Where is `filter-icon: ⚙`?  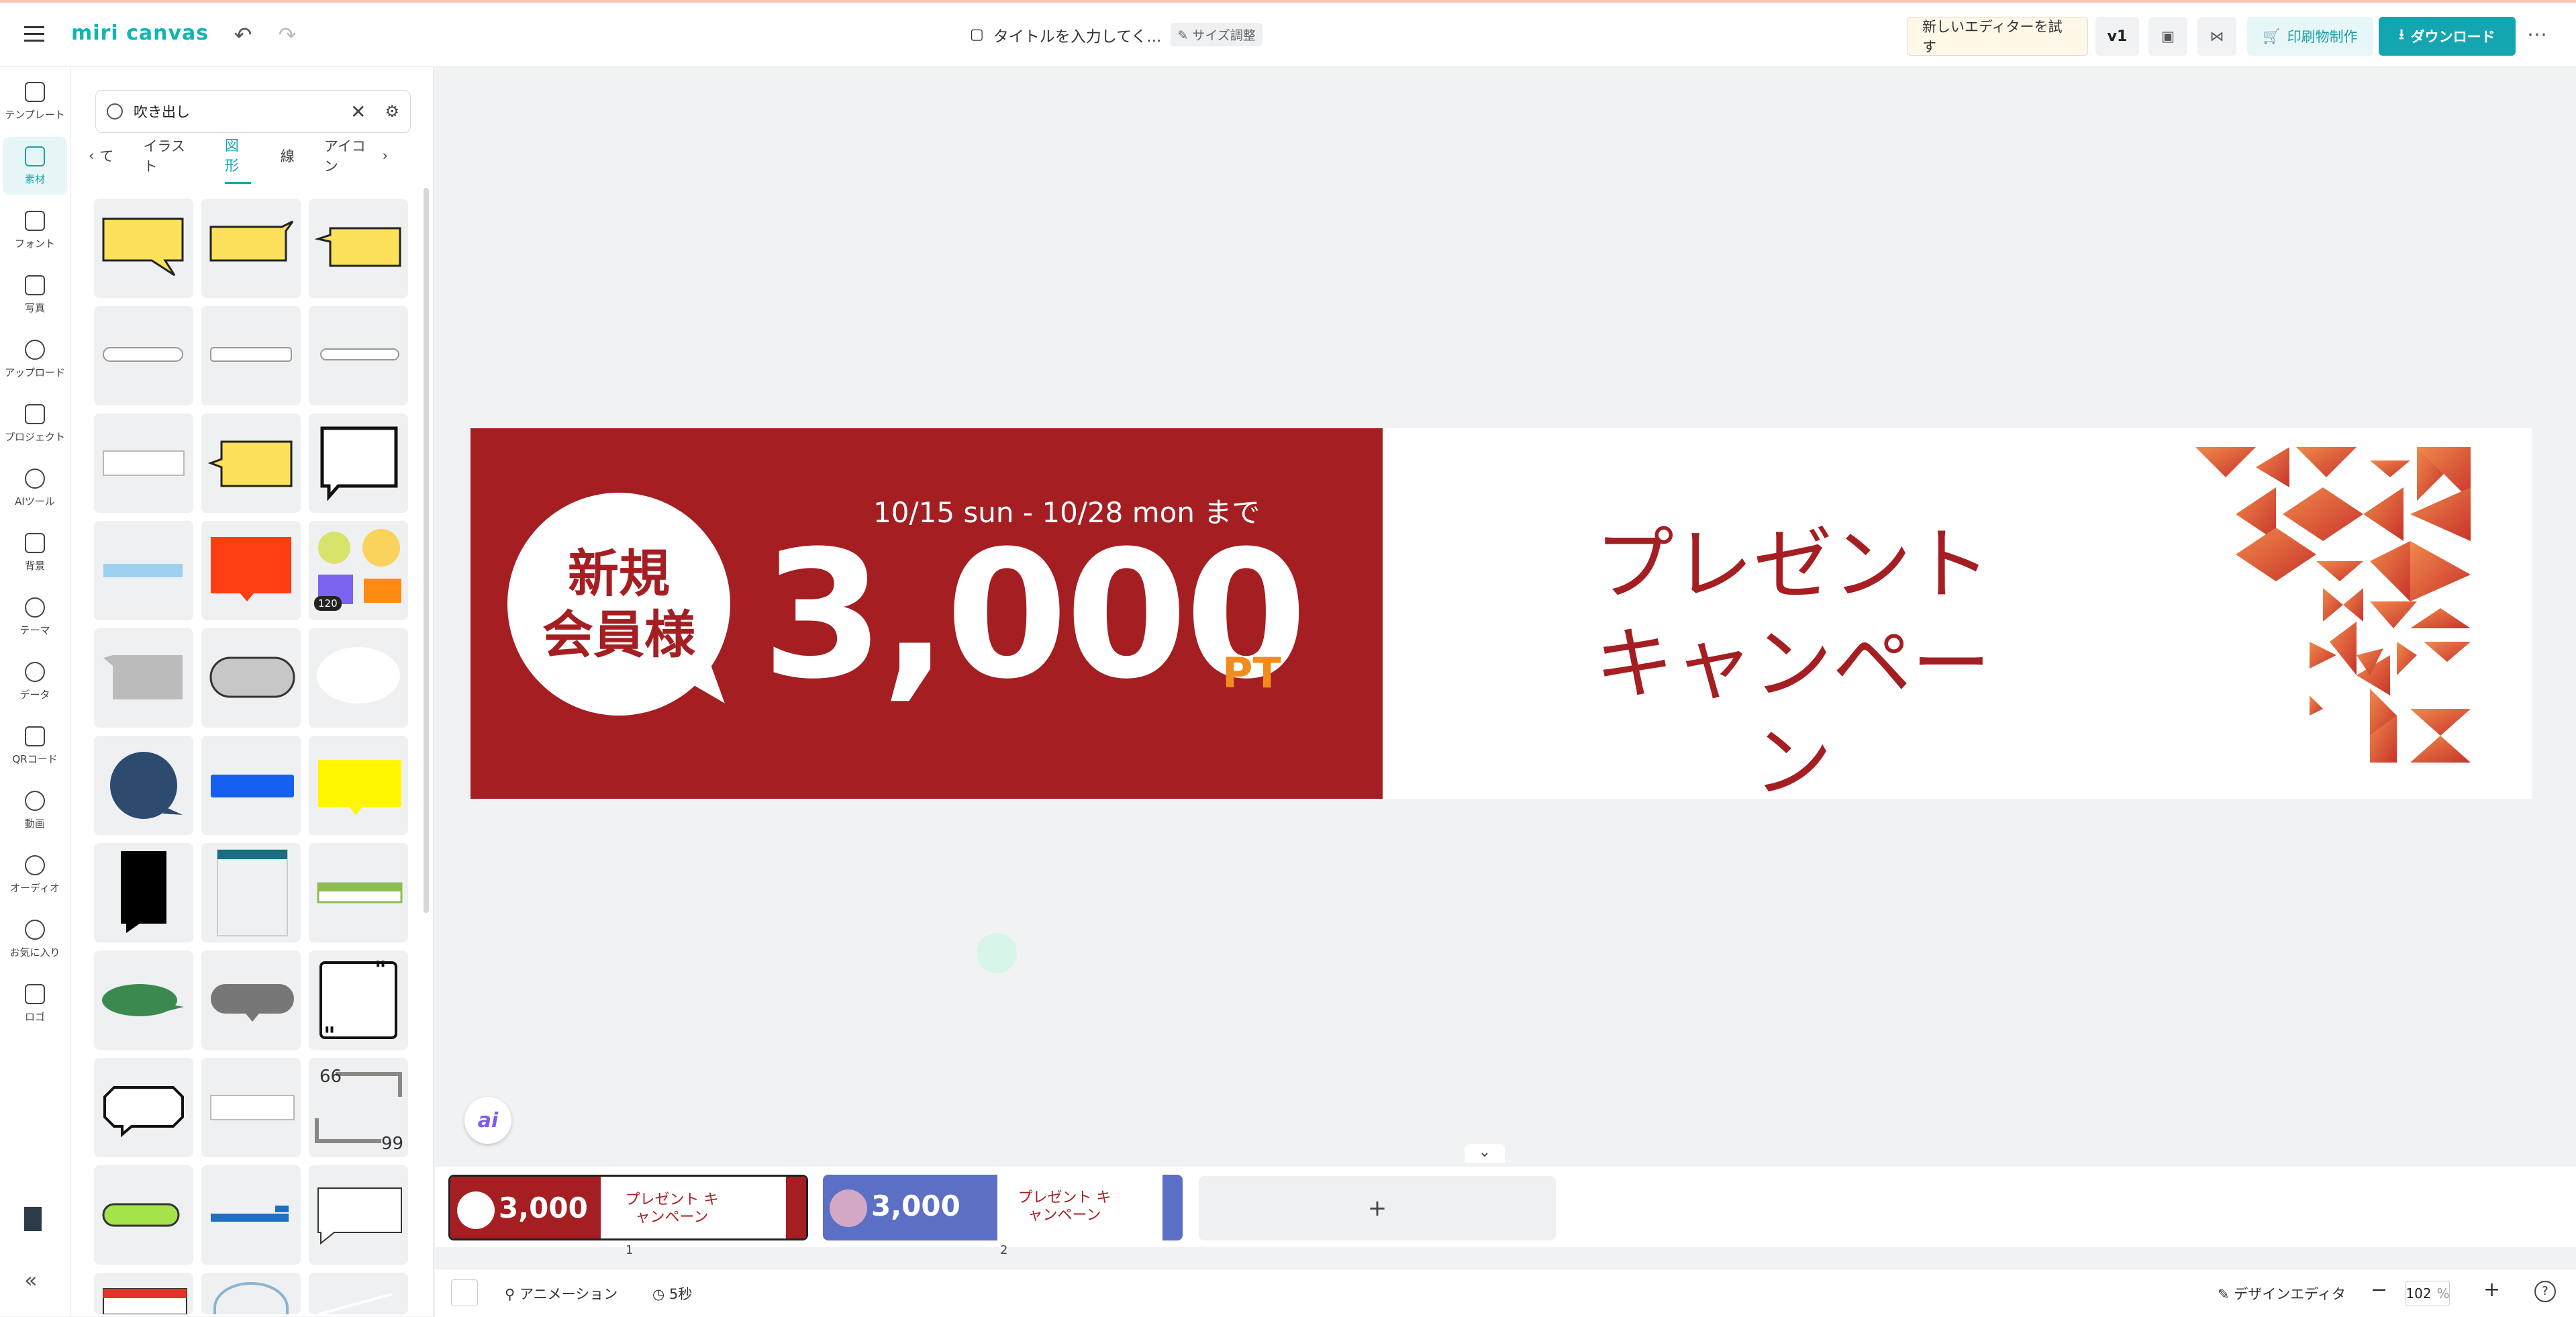 filter-icon: ⚙ is located at coordinates (392, 112).